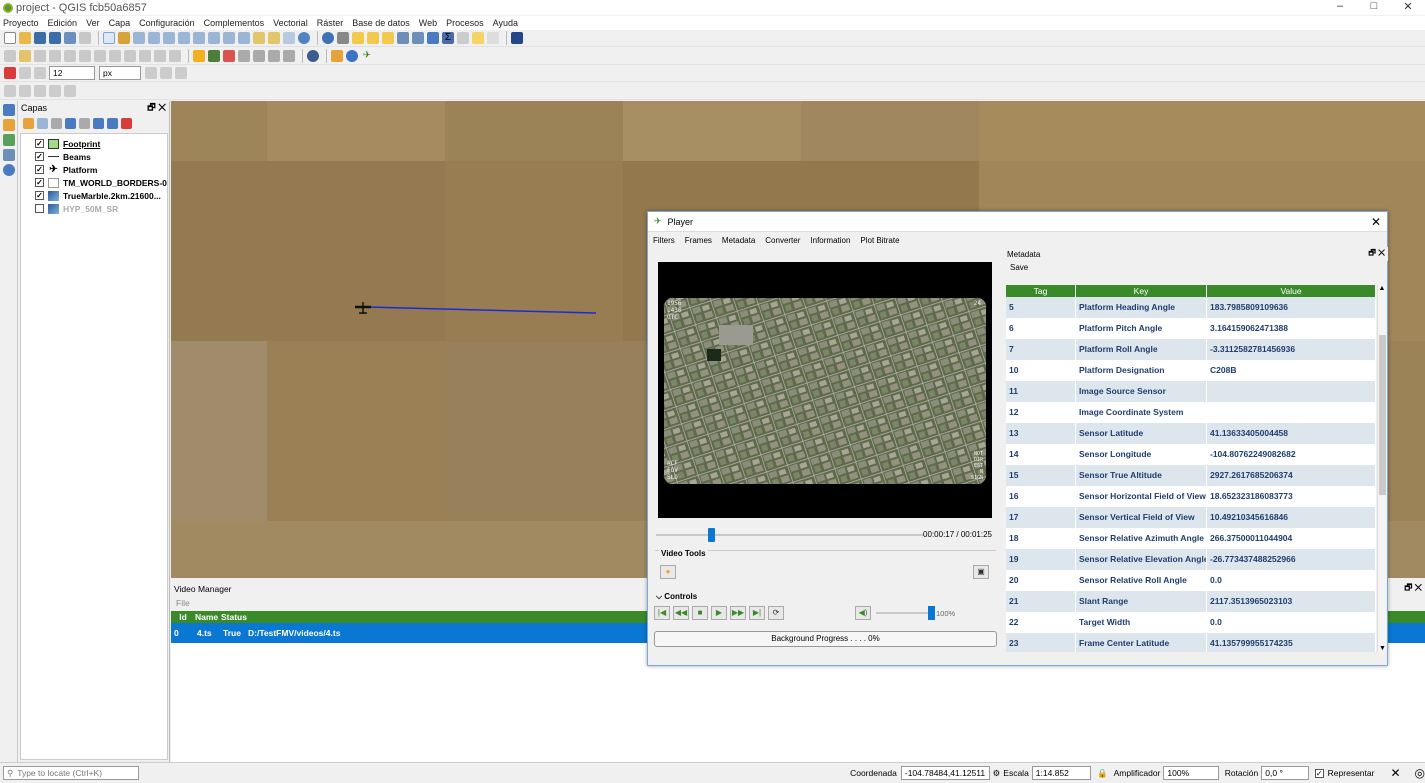 Image resolution: width=1425 pixels, height=783 pixels. Describe the element at coordinates (70, 91) in the screenshot. I see `add-polygon-icon` at that location.